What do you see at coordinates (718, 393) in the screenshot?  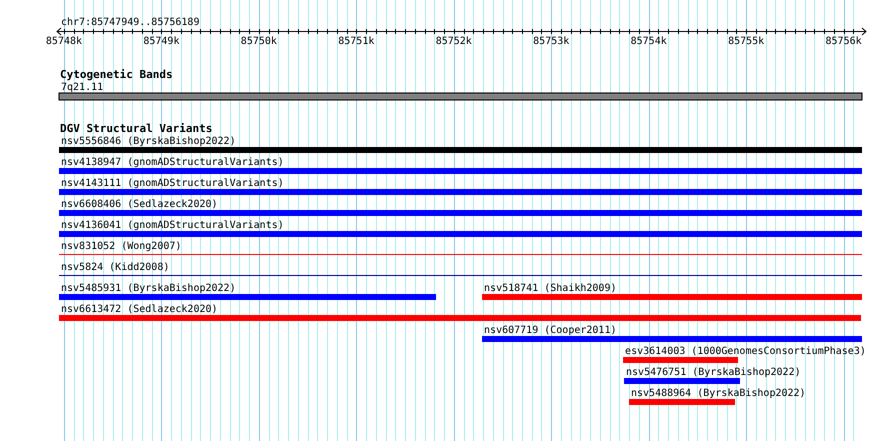 I see `variant-label: nsv5488964 (ByrskaBishop2022)` at bounding box center [718, 393].